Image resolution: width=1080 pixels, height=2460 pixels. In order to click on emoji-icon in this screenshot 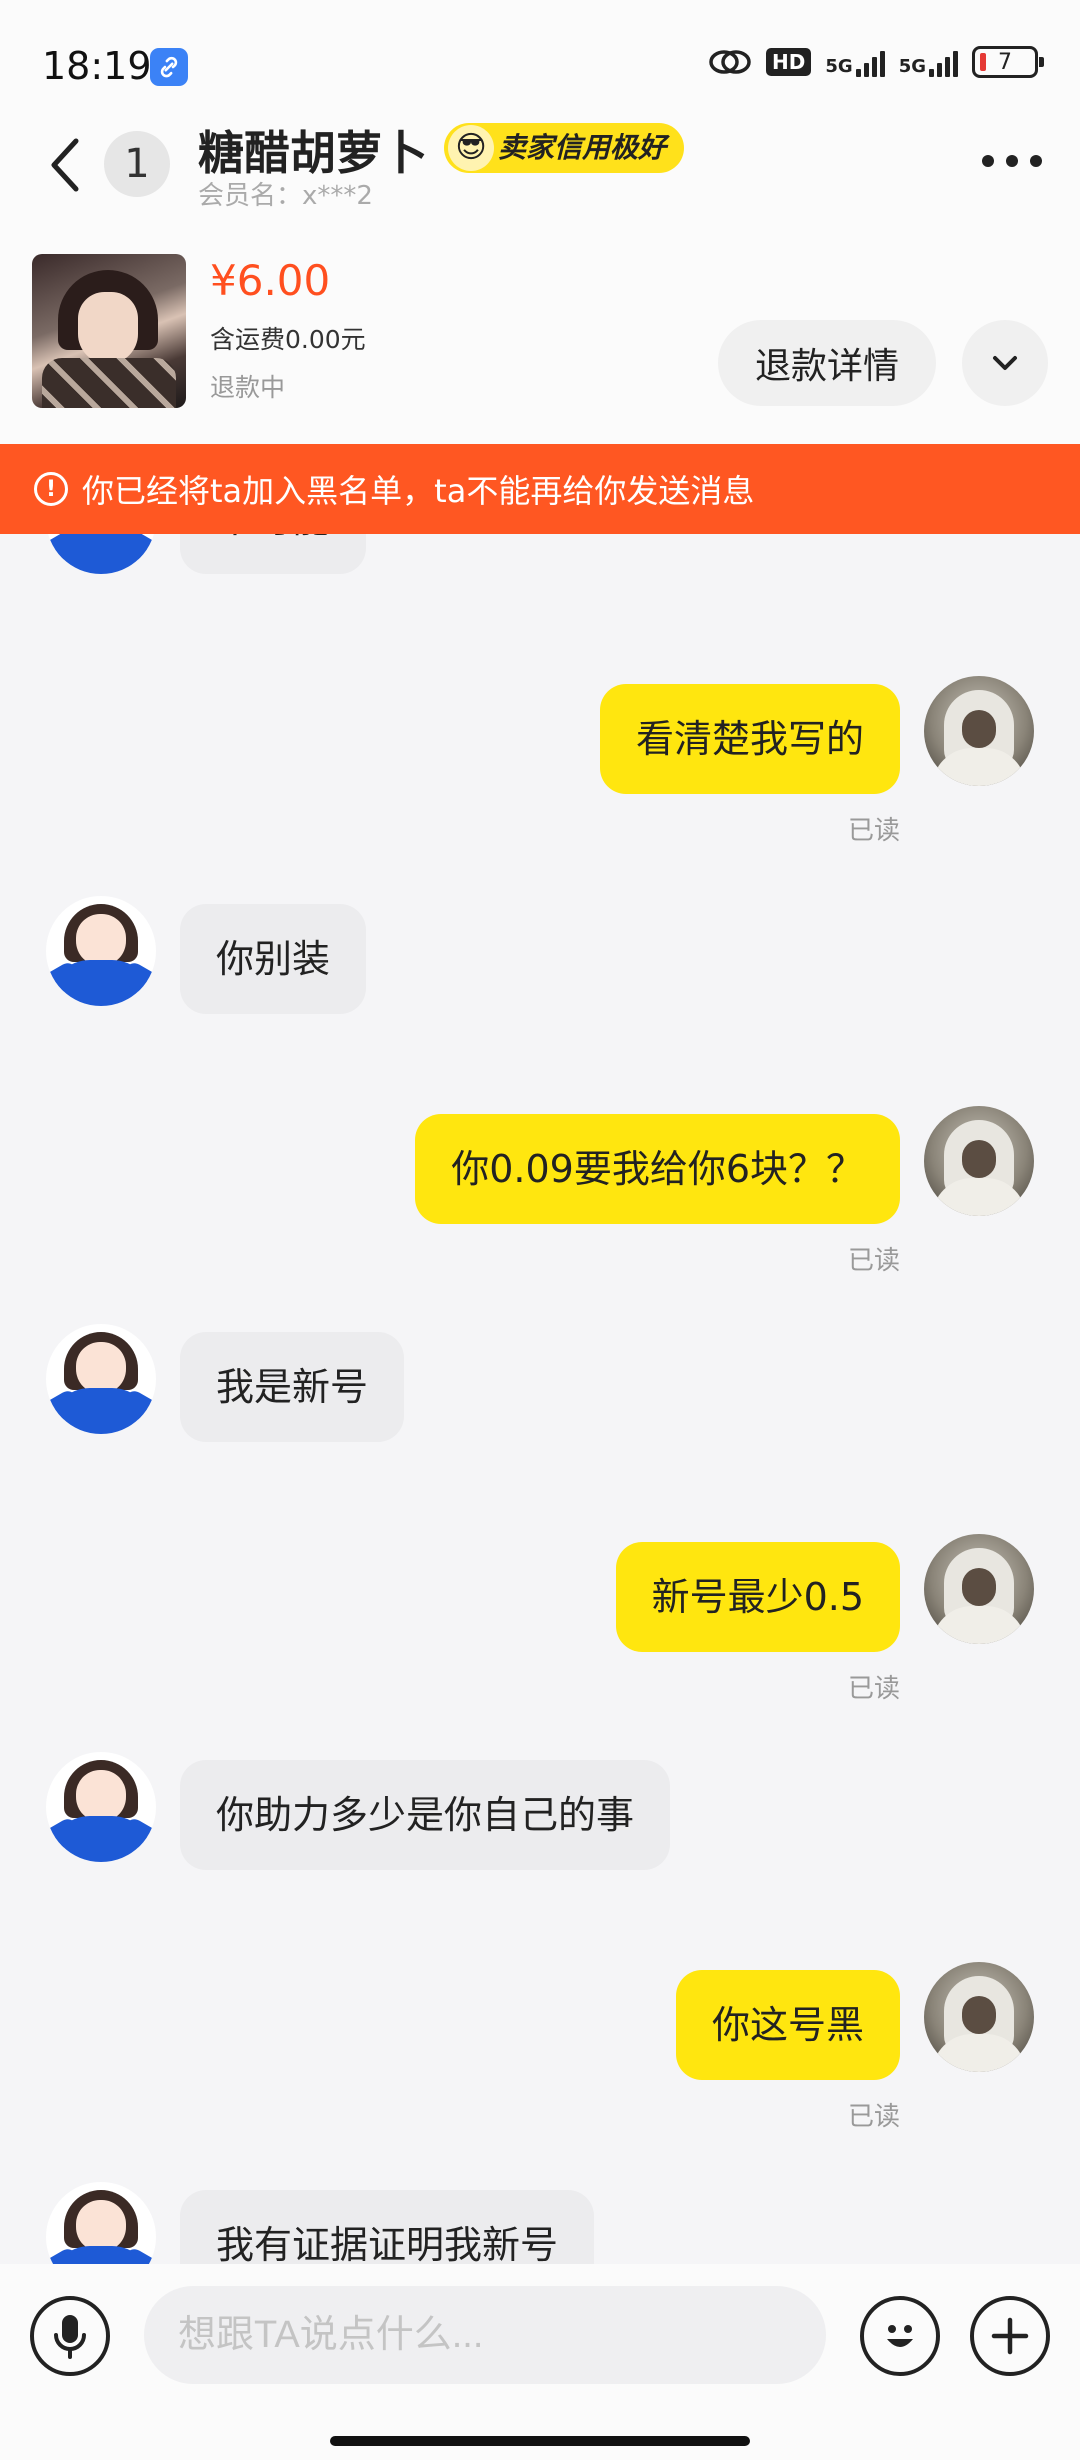, I will do `click(900, 2336)`.